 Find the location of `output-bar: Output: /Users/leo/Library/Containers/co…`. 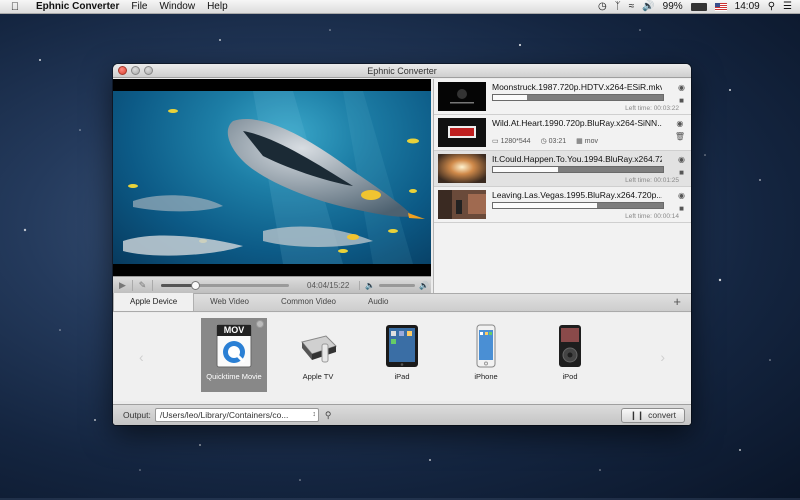

output-bar: Output: /Users/leo/Library/Containers/co… is located at coordinates (402, 414).